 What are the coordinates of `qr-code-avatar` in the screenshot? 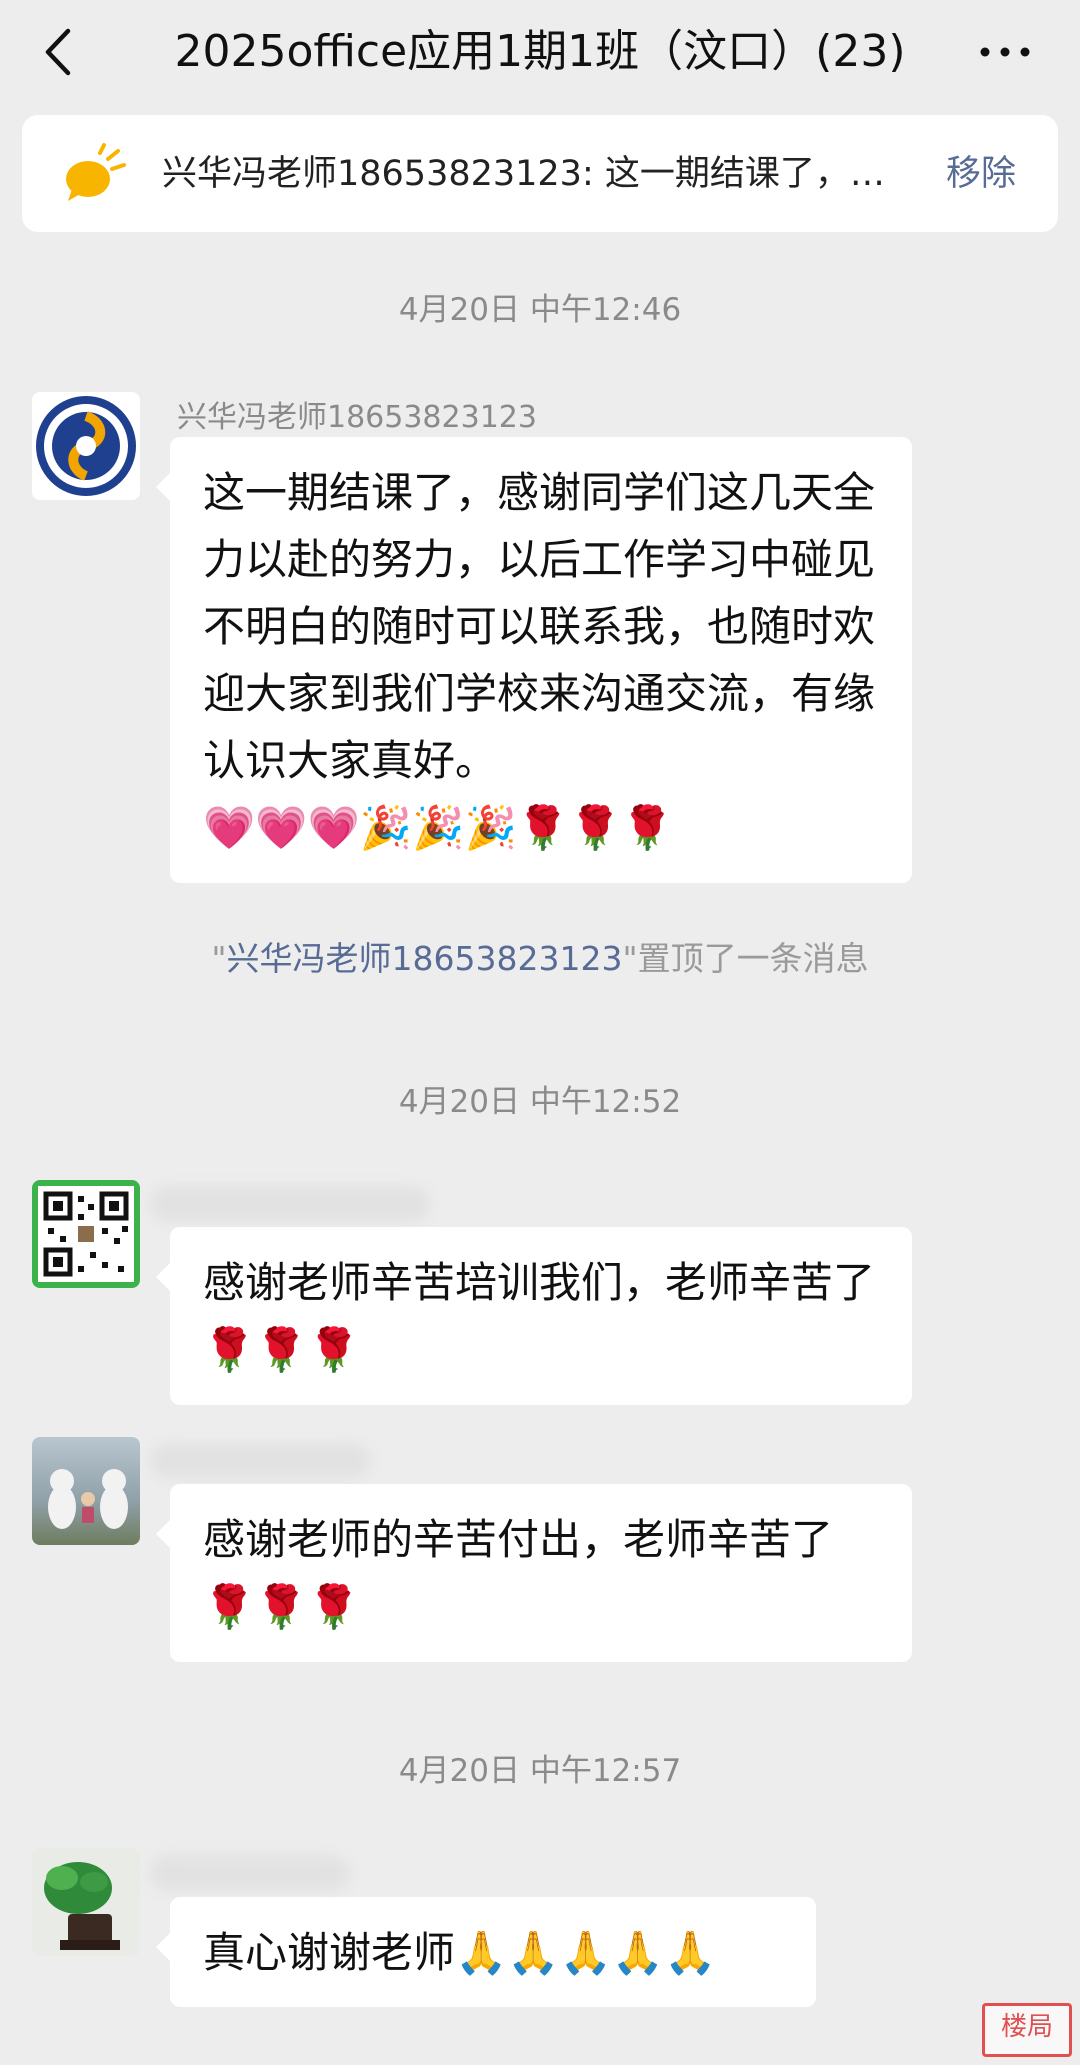 It's located at (86, 1234).